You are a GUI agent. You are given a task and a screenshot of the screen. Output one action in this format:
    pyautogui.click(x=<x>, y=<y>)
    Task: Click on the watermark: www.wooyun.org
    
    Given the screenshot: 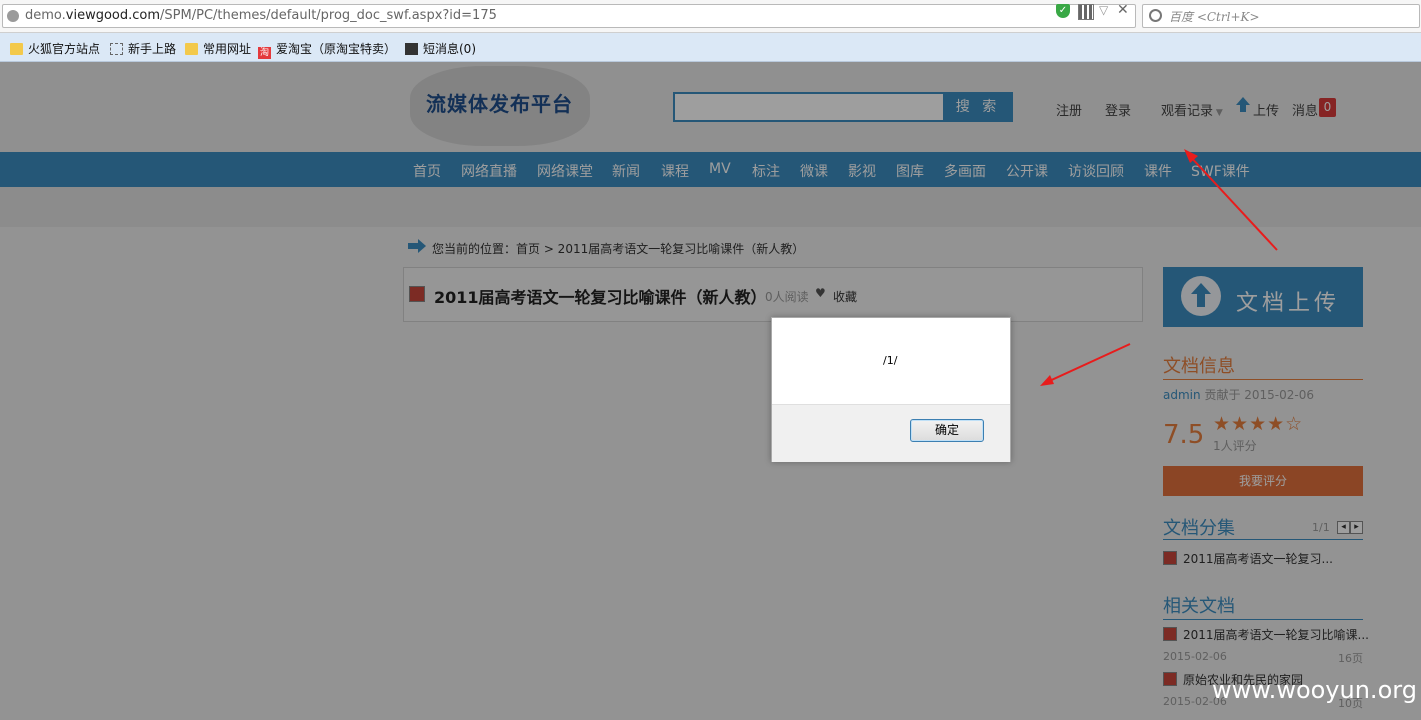 What is the action you would take?
    pyautogui.click(x=1314, y=690)
    